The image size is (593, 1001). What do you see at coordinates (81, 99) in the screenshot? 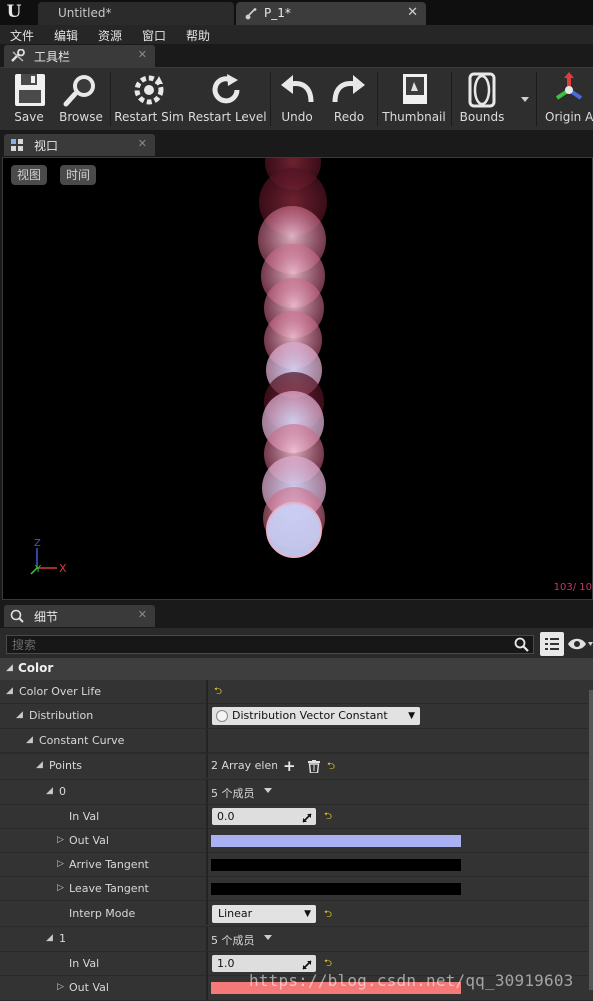
I see `browse-button: Browse` at bounding box center [81, 99].